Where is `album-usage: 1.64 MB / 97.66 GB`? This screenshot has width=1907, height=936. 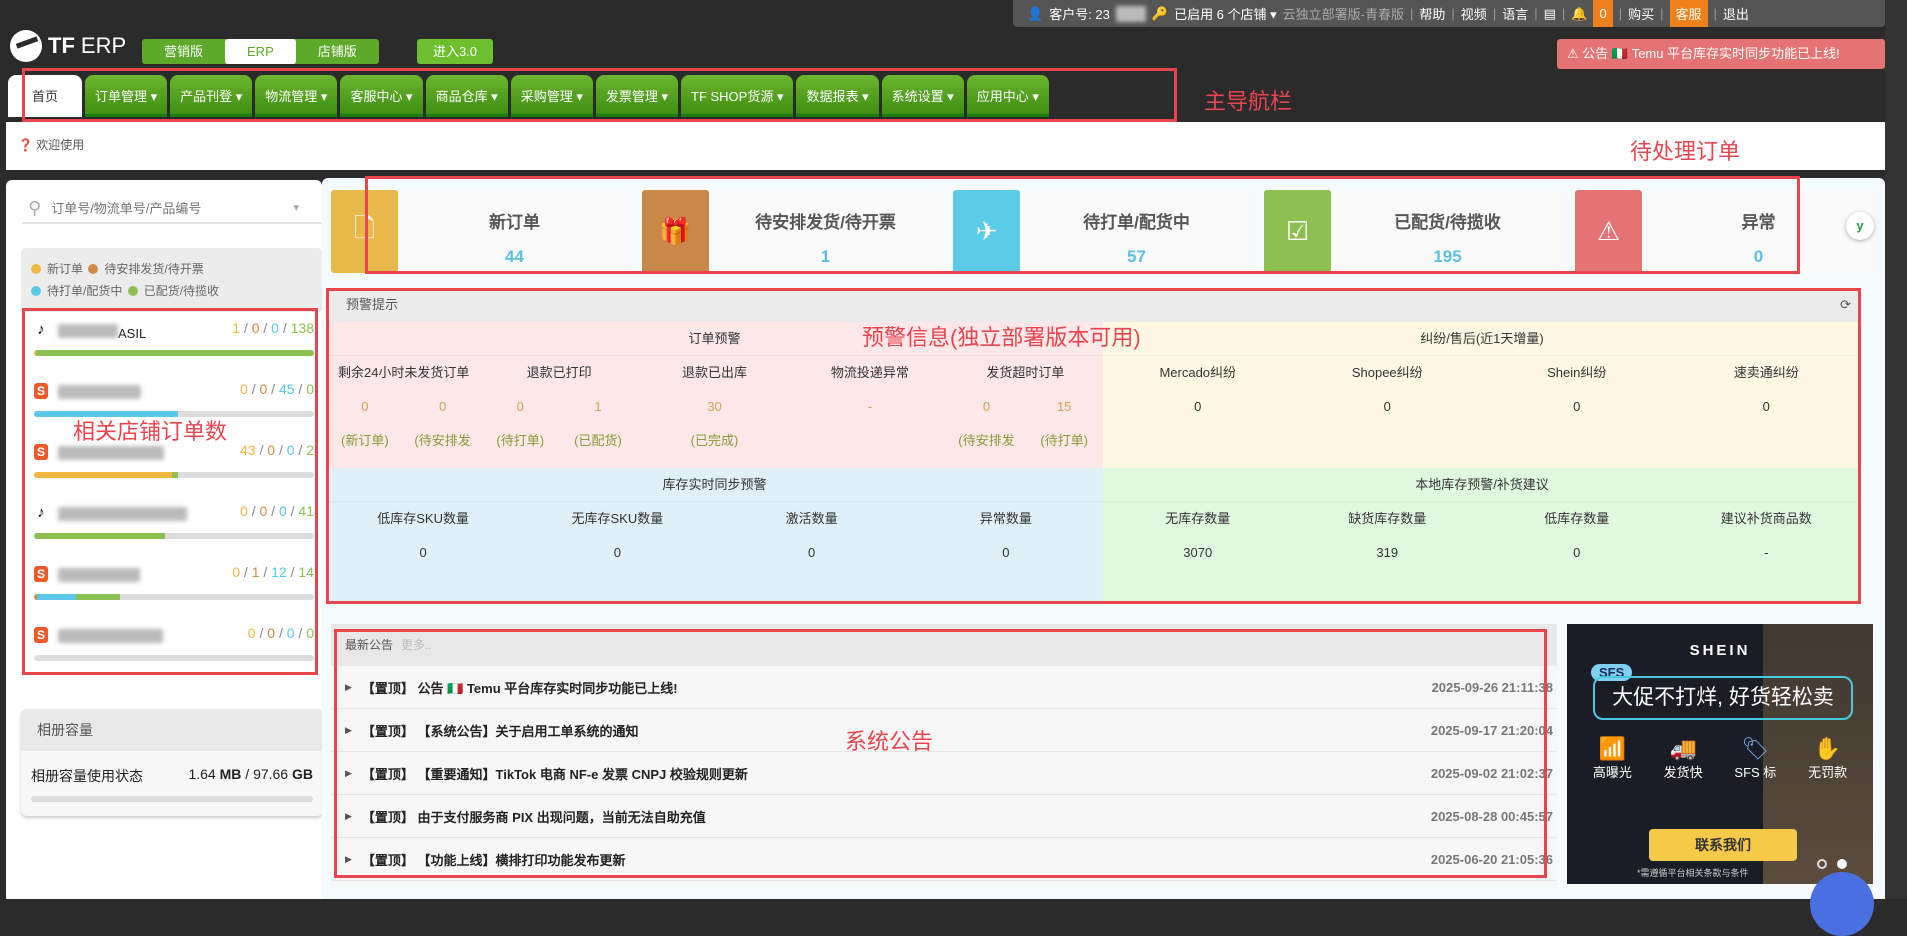 album-usage: 1.64 MB / 97.66 GB is located at coordinates (250, 774).